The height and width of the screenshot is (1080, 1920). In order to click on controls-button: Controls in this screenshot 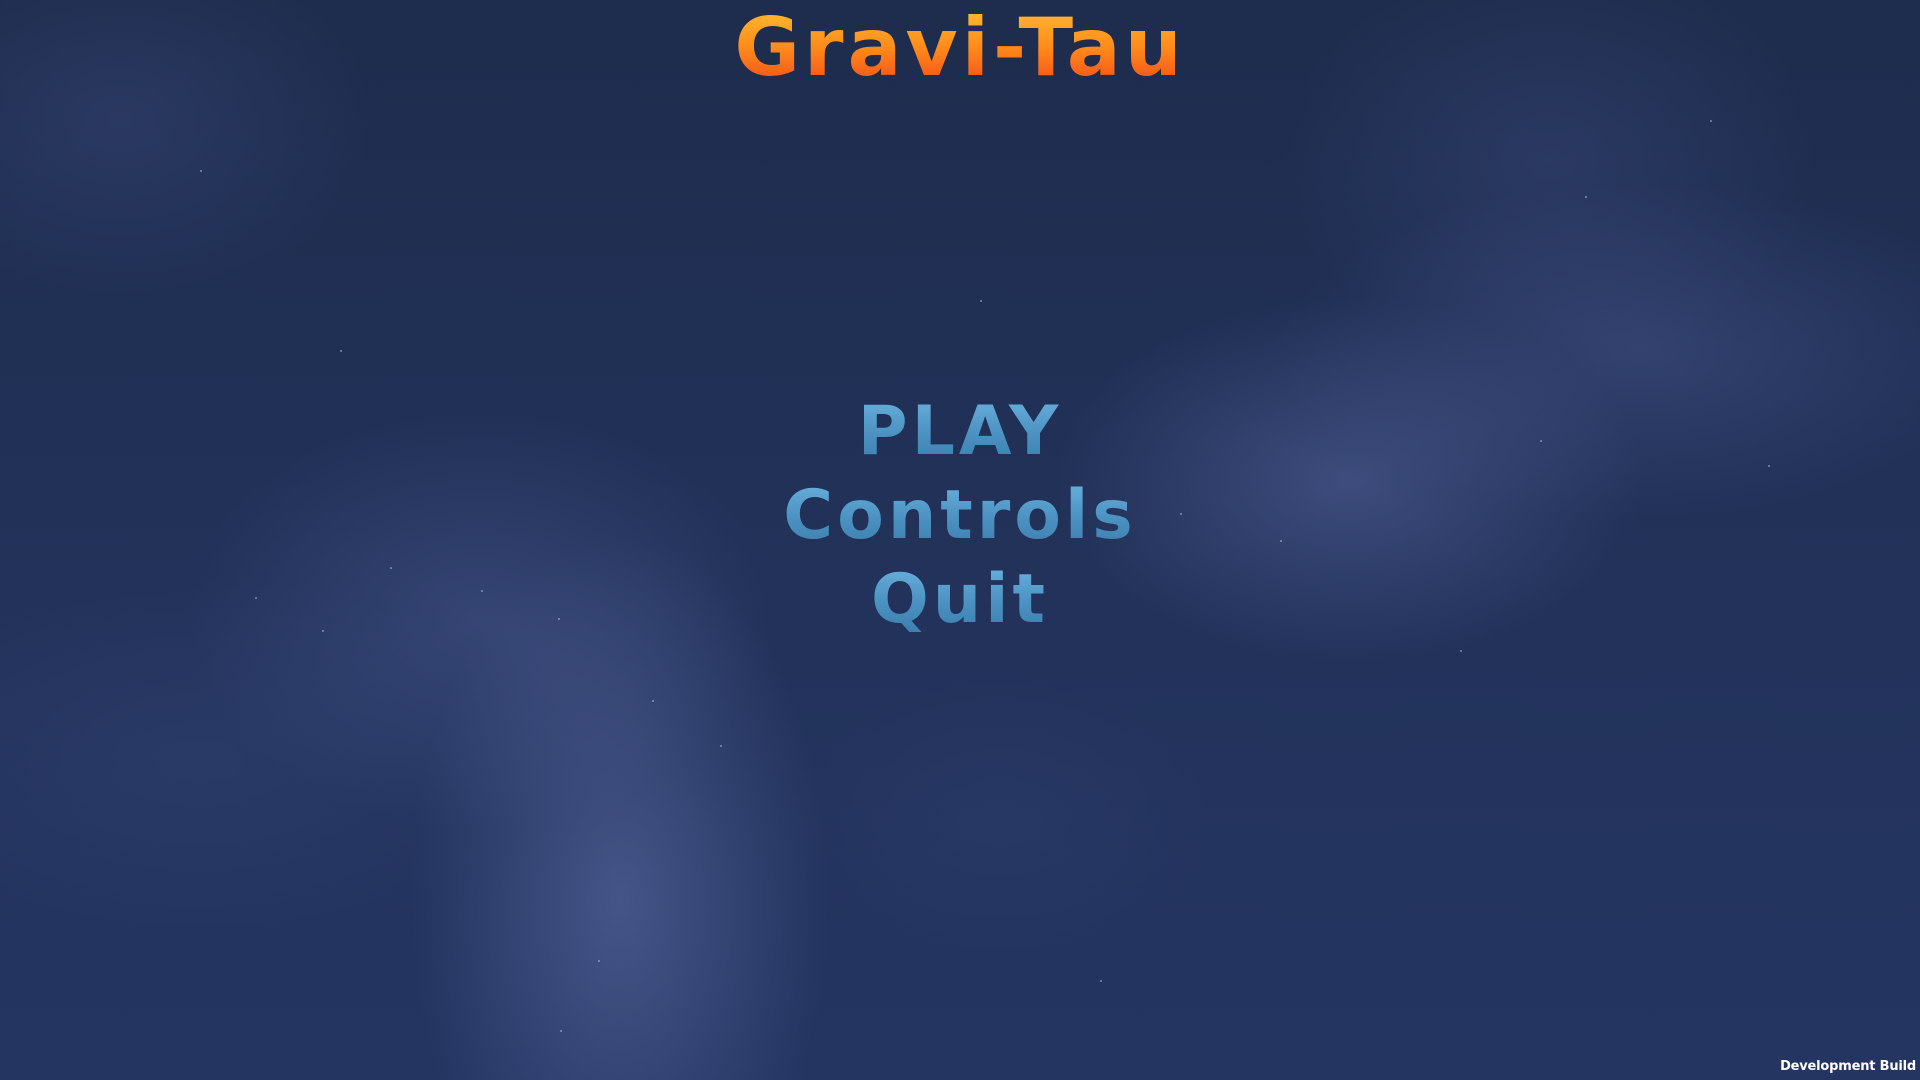, I will do `click(960, 516)`.